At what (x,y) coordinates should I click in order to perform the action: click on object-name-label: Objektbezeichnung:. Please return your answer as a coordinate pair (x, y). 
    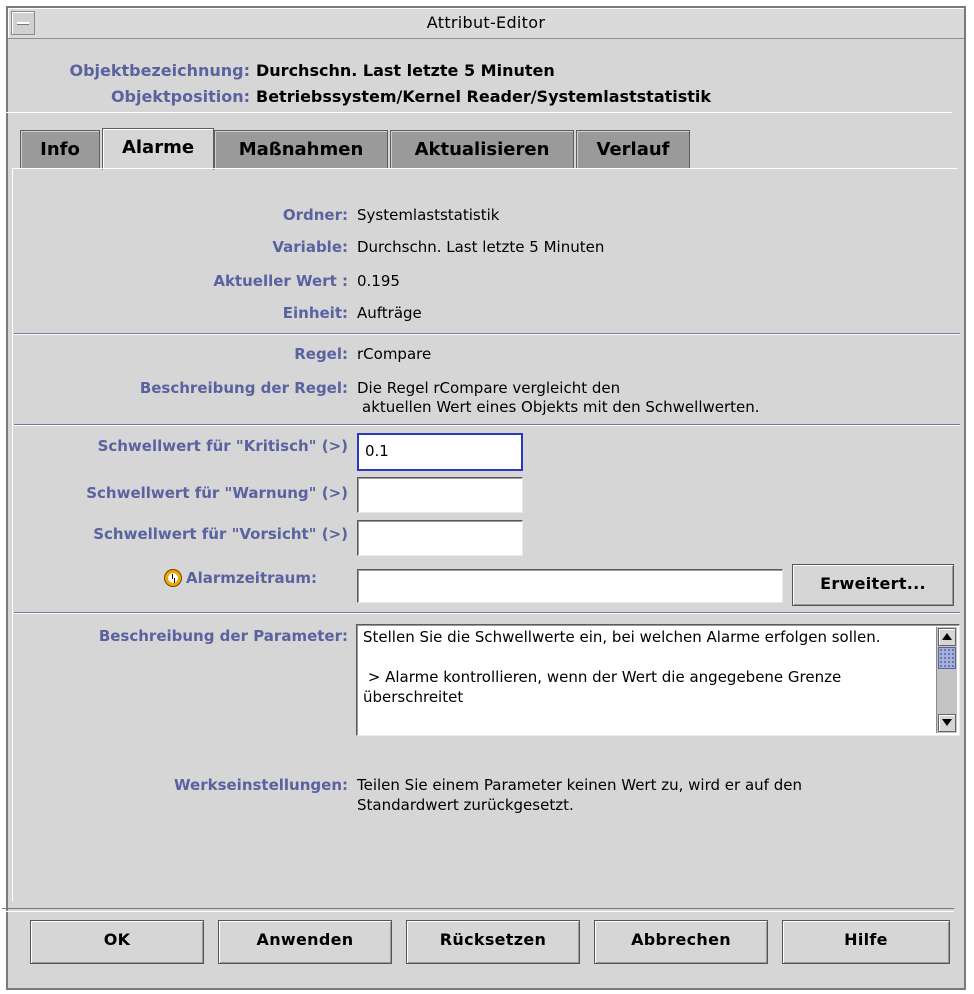
    Looking at the image, I should click on (159, 70).